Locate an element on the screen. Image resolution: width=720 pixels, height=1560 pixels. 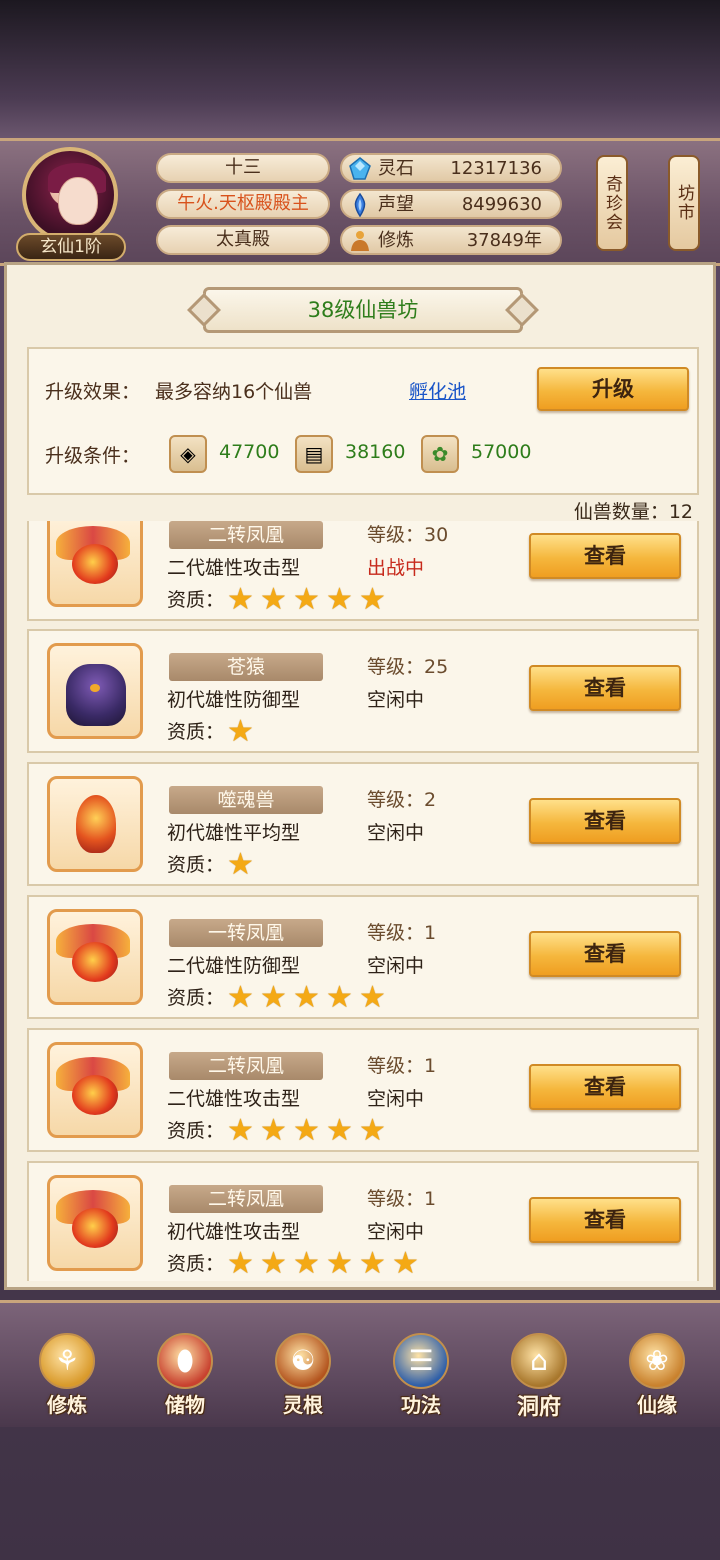
treasure-fair-button: 奇珍会 is located at coordinates (612, 203).